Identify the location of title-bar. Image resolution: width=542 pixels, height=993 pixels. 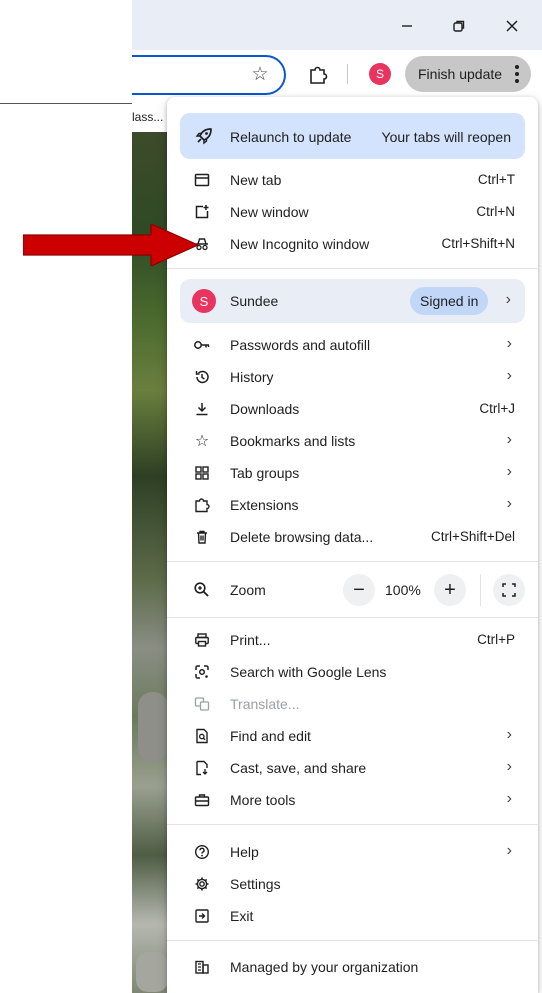
(337, 25).